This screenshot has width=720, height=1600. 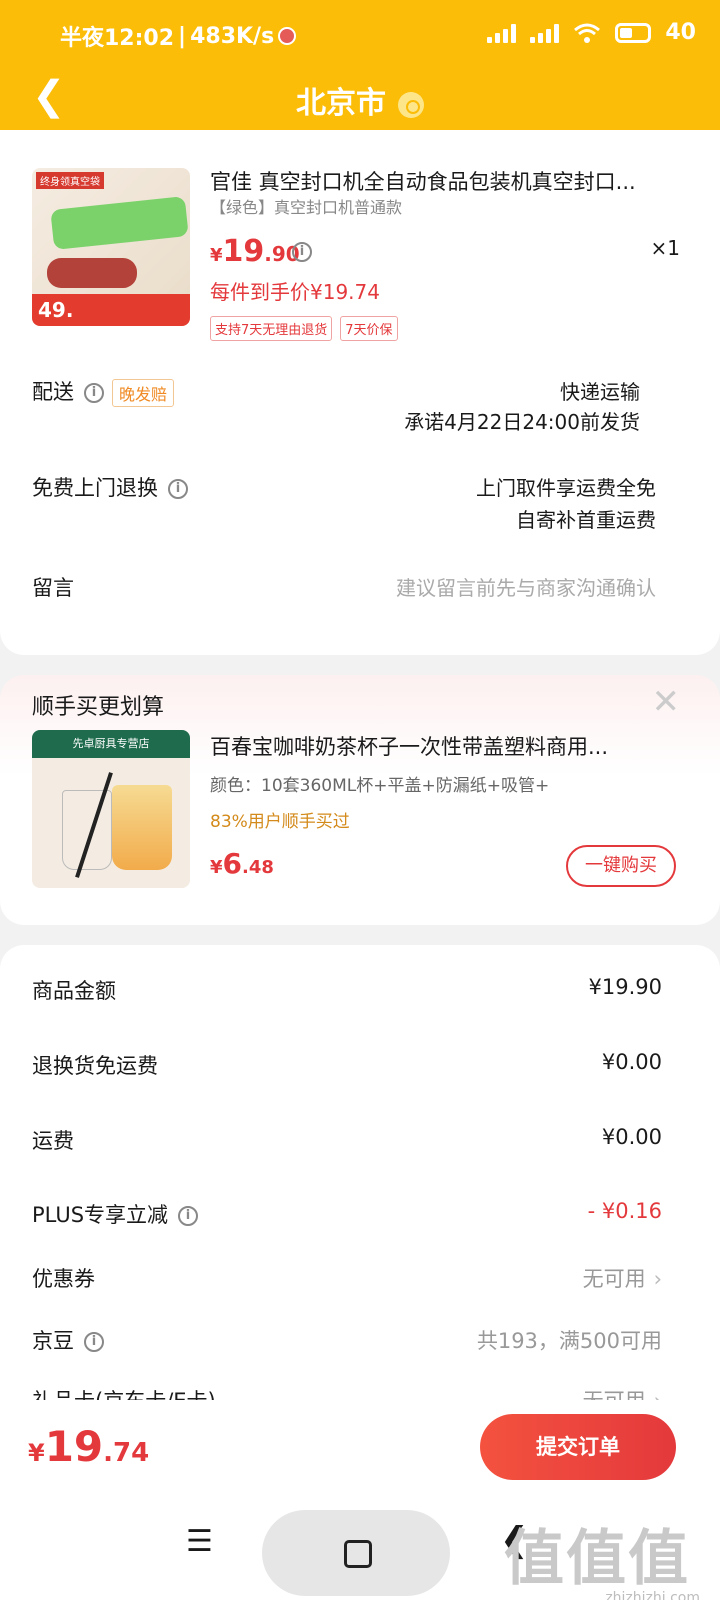 What do you see at coordinates (526, 586) in the screenshot?
I see `message-input: 建议留言前先与商家沟通确认` at bounding box center [526, 586].